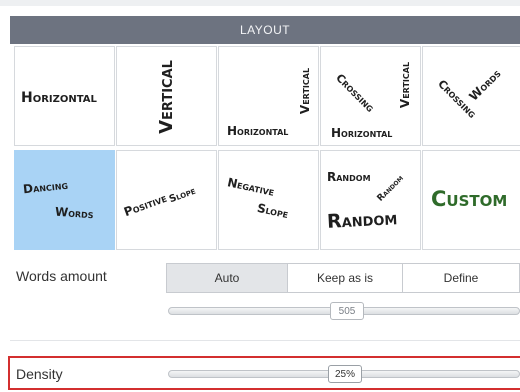 Image resolution: width=520 pixels, height=392 pixels. I want to click on tile-word: Crossing, so click(355, 93).